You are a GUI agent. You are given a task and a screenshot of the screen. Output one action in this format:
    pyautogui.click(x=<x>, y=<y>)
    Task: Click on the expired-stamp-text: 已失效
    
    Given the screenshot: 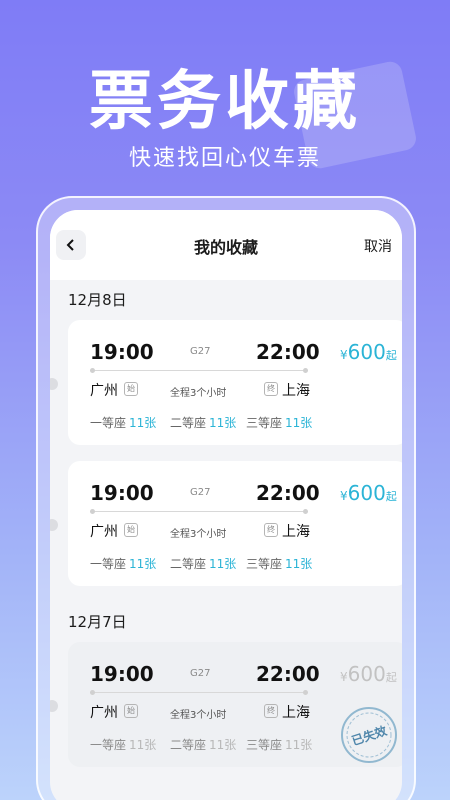 What is the action you would take?
    pyautogui.click(x=370, y=735)
    